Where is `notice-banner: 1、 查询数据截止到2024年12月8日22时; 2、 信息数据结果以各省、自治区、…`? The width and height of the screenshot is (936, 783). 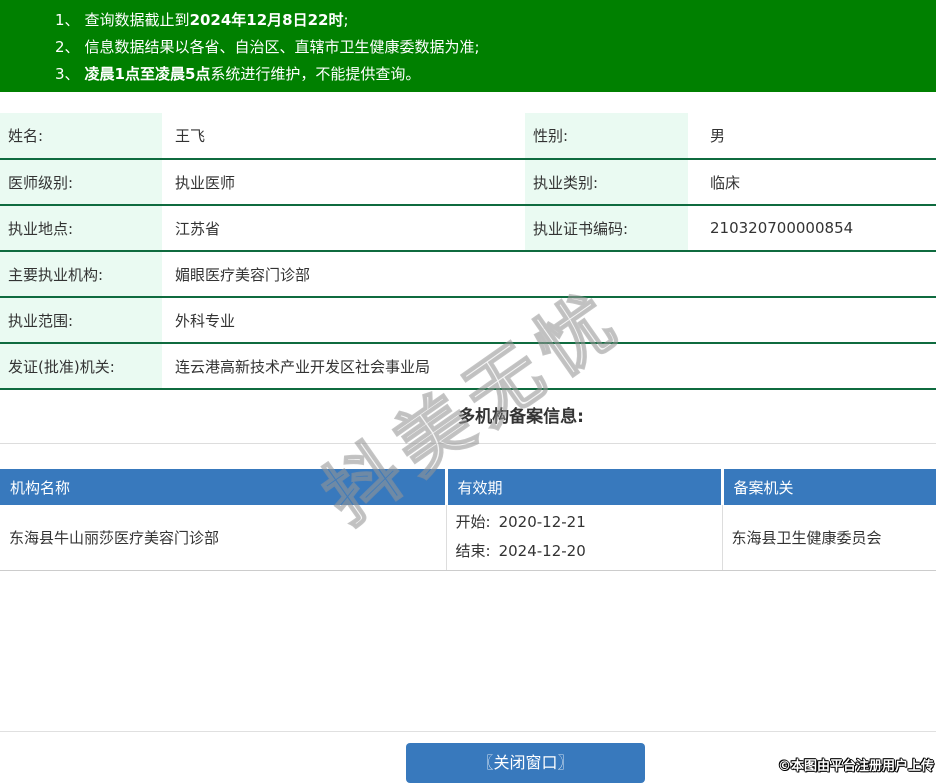
notice-banner: 1、 查询数据截止到2024年12月8日22时; 2、 信息数据结果以各省、自治区、… is located at coordinates (468, 46).